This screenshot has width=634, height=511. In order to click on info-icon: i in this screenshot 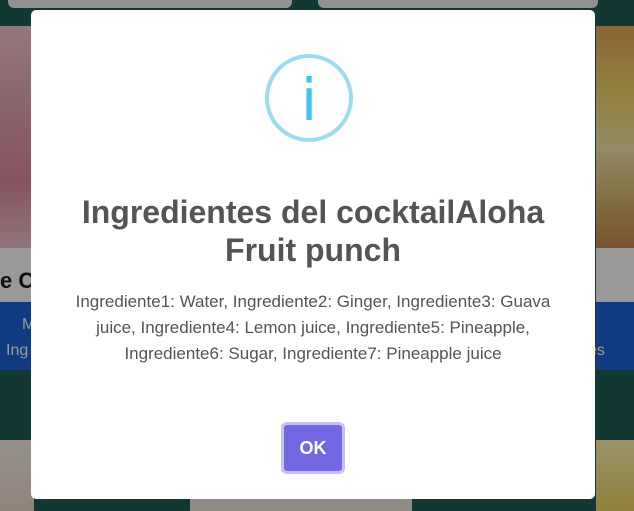, I will do `click(309, 98)`.